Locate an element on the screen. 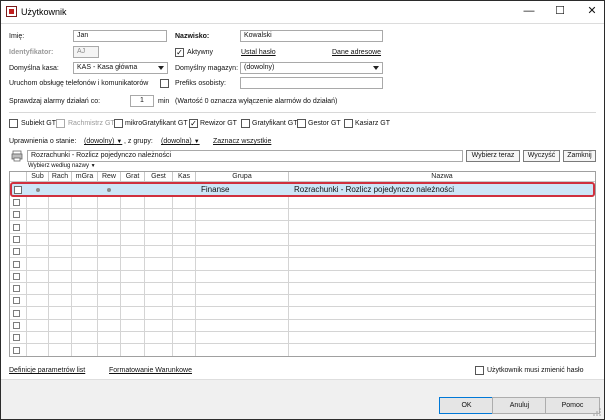  identifier-field: AJ is located at coordinates (86, 52).